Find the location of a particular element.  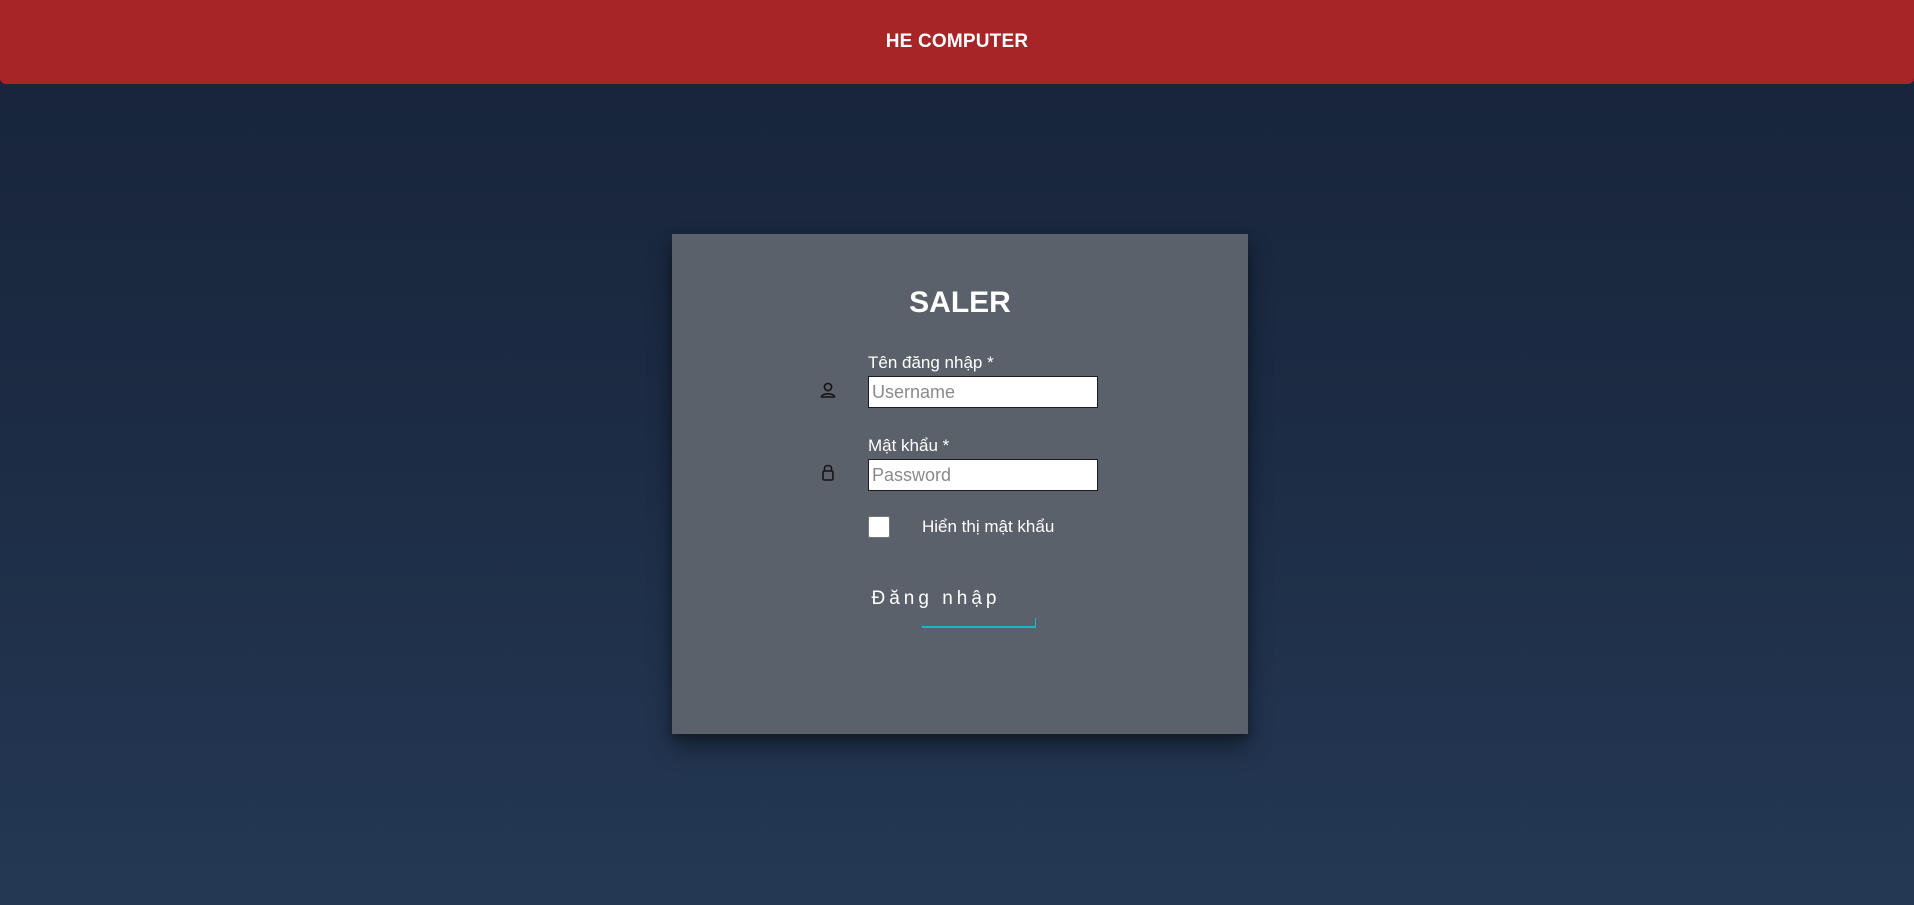

show-password-row: Hiển thị mật khẩu is located at coordinates (993, 528).